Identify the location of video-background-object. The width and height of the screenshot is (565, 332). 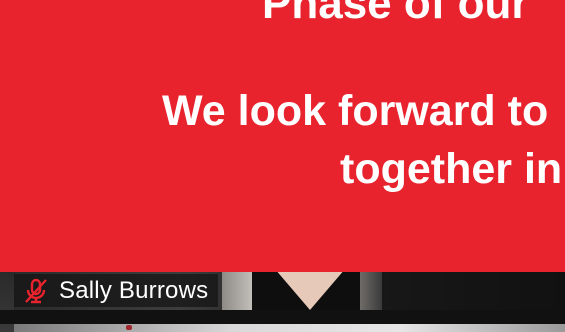
(129, 327).